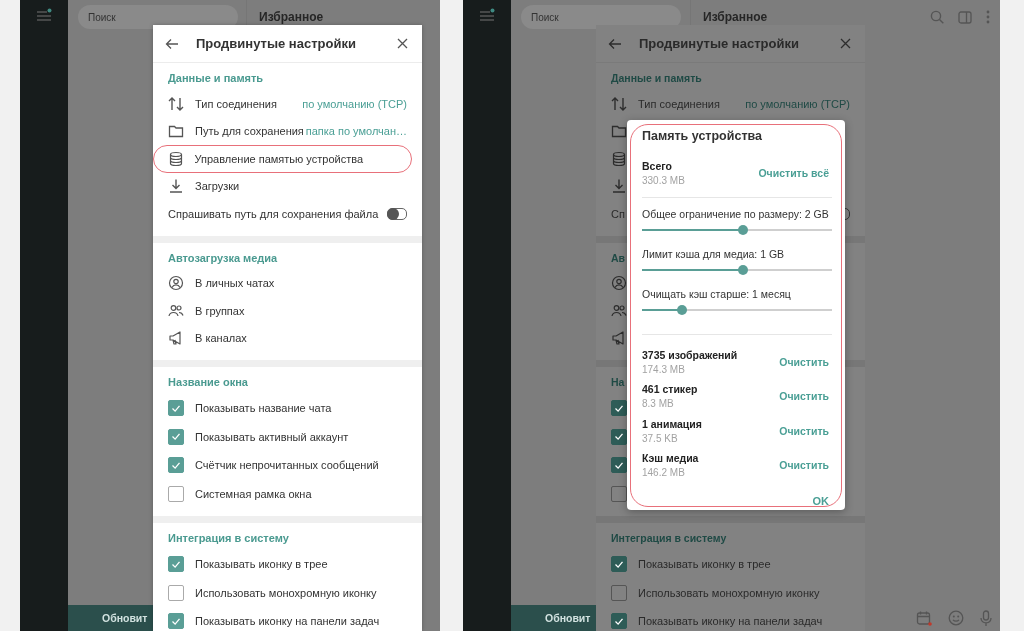 The image size is (1024, 631). I want to click on checkbox-label: Системная рамка окна, so click(253, 493).